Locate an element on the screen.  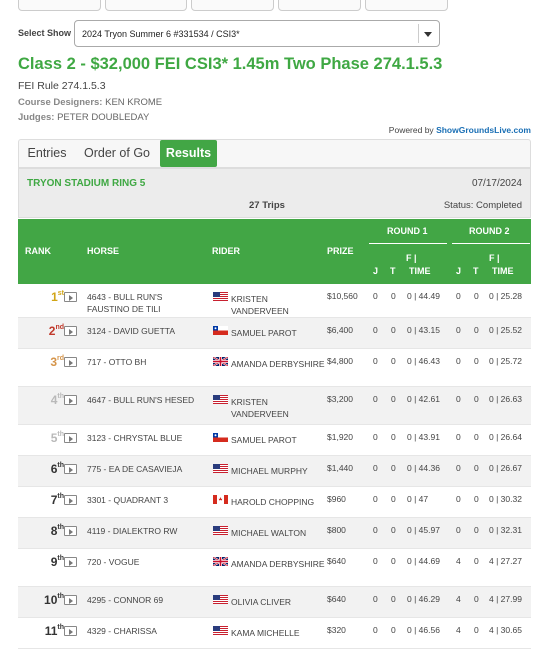
prize: $4,800 is located at coordinates (340, 361).